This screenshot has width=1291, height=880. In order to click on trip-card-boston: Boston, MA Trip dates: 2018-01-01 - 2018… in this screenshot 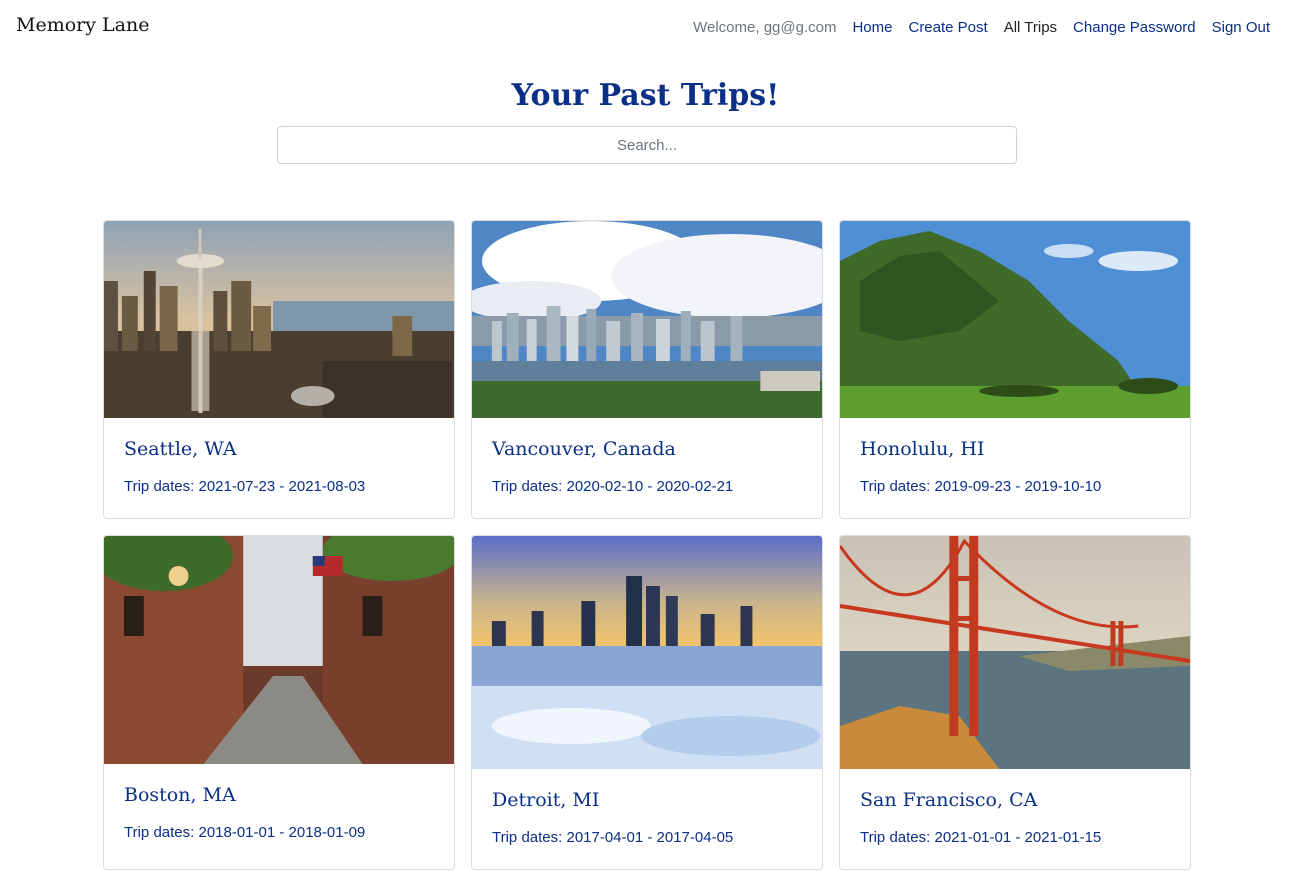, I will do `click(279, 702)`.